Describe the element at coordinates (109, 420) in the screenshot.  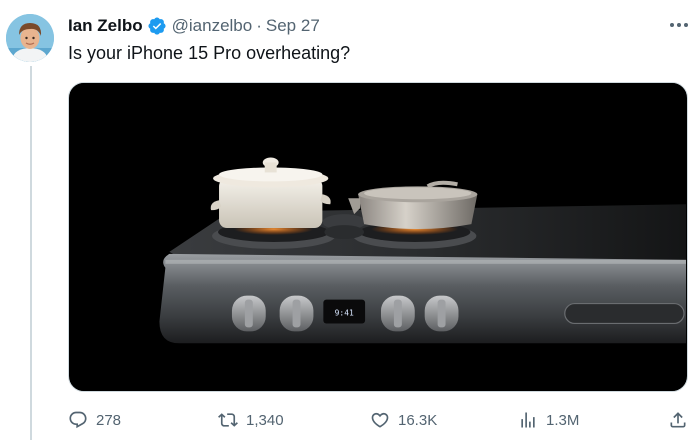
I see `reply-count: 278` at that location.